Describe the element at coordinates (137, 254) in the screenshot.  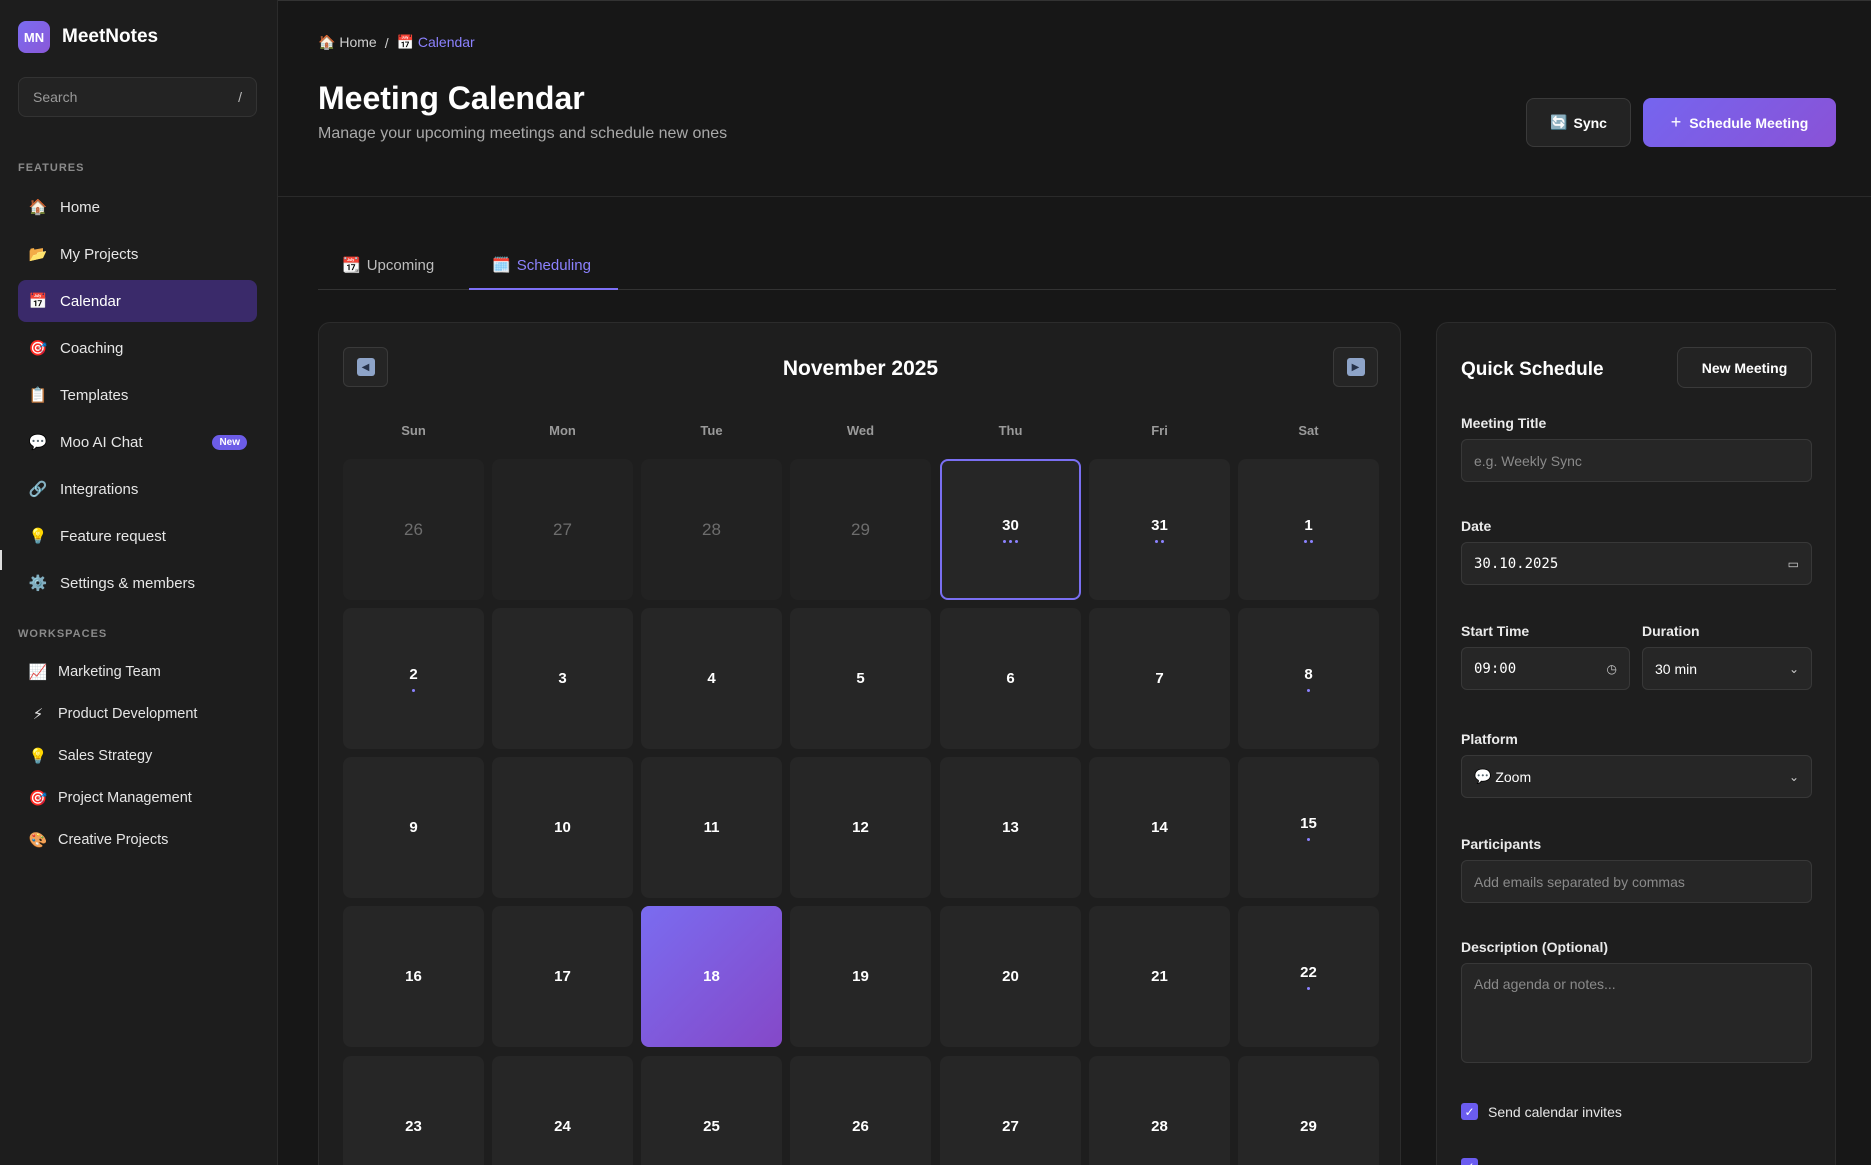
I see `sidebar-item-my-projects: 📂 My Projects` at that location.